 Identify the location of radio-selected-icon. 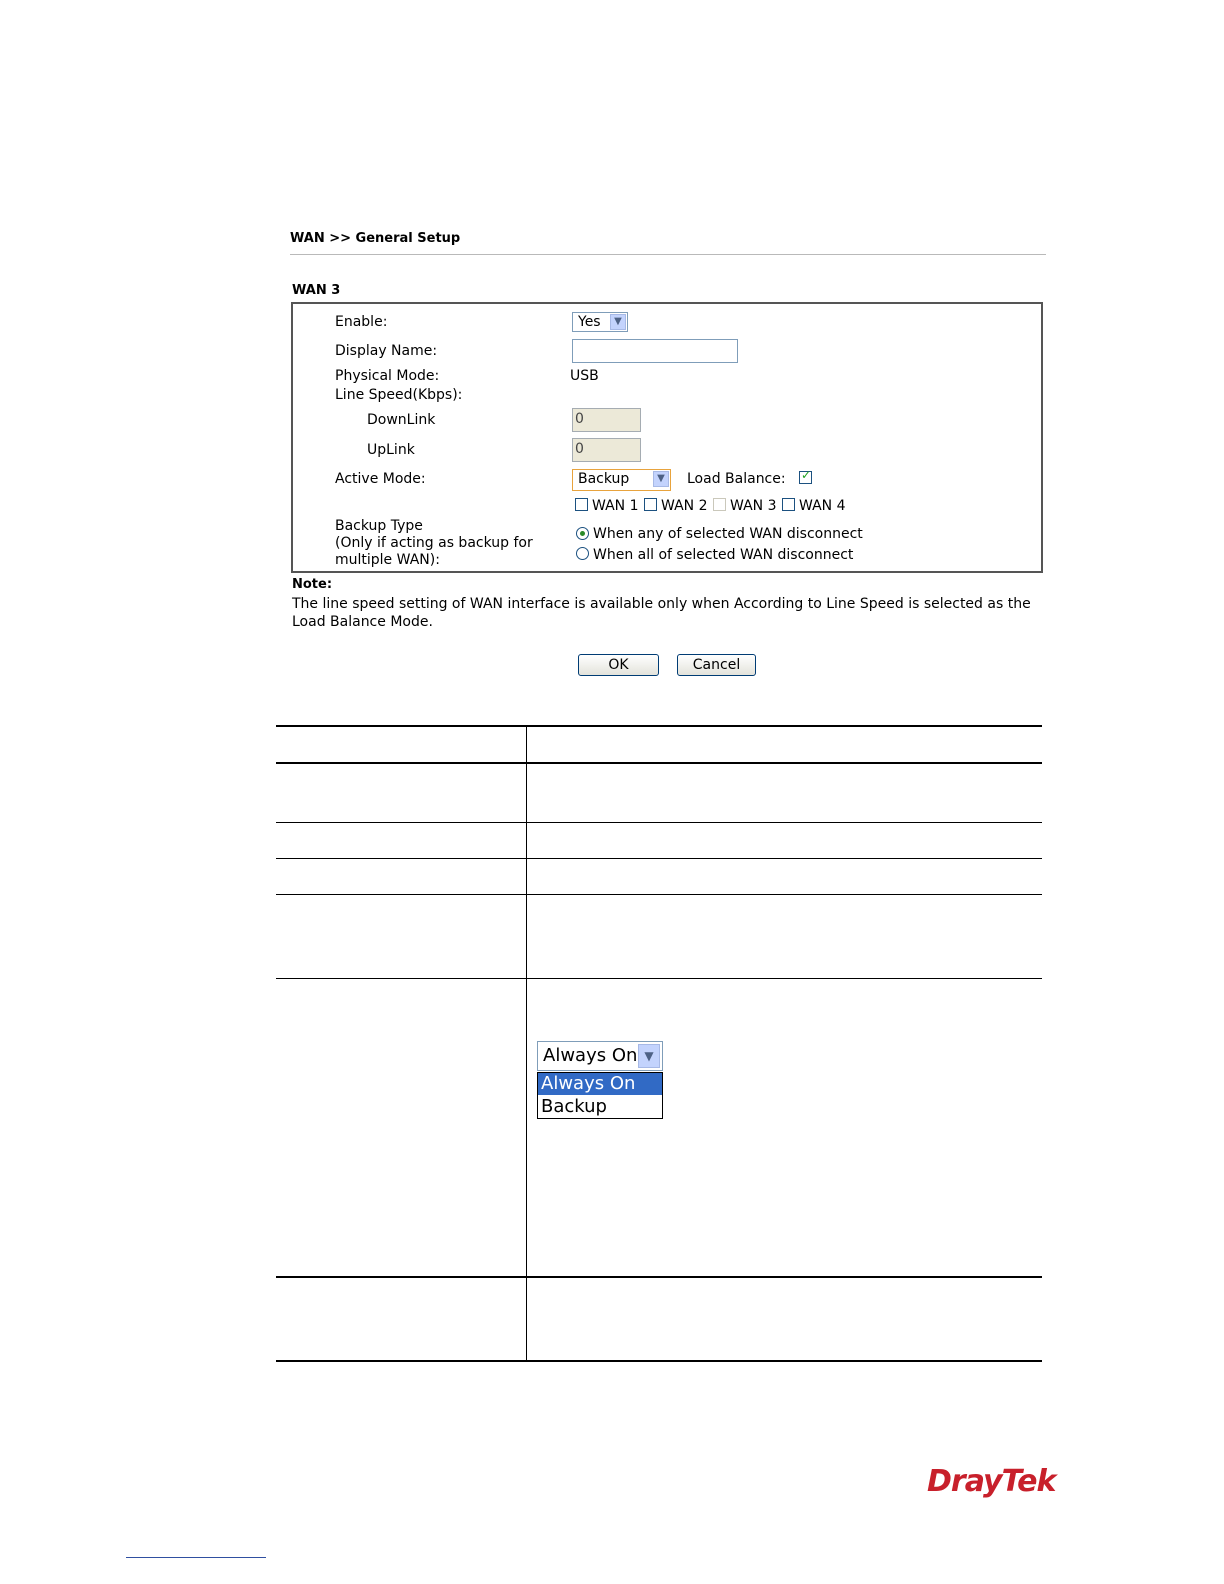
(582, 533).